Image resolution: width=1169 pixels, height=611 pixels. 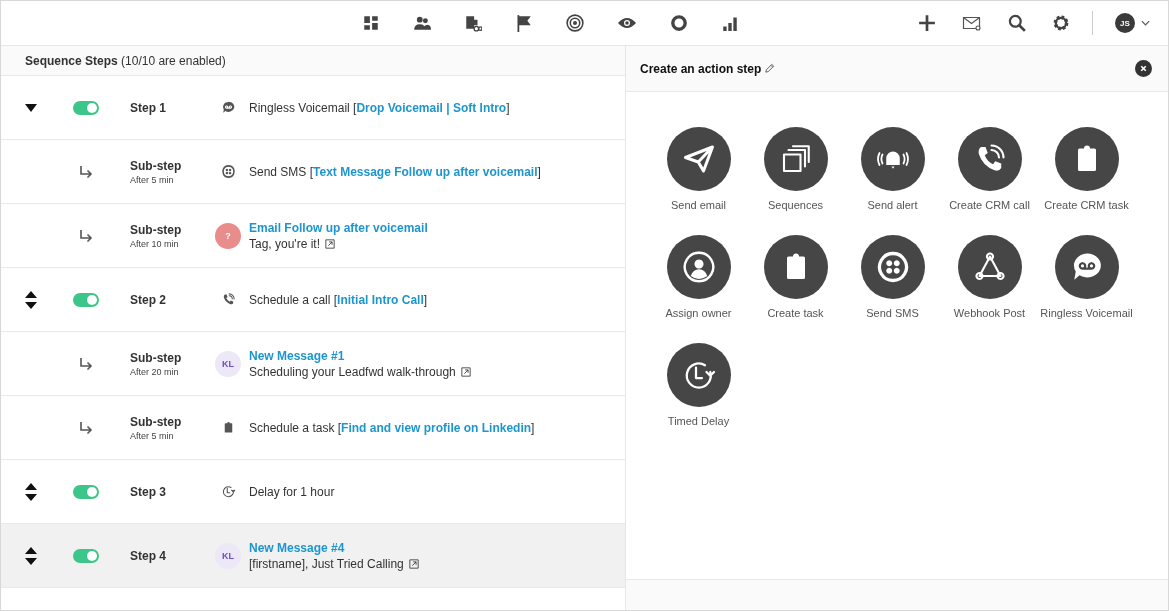 What do you see at coordinates (989, 267) in the screenshot?
I see `triangle-nodes-icon` at bounding box center [989, 267].